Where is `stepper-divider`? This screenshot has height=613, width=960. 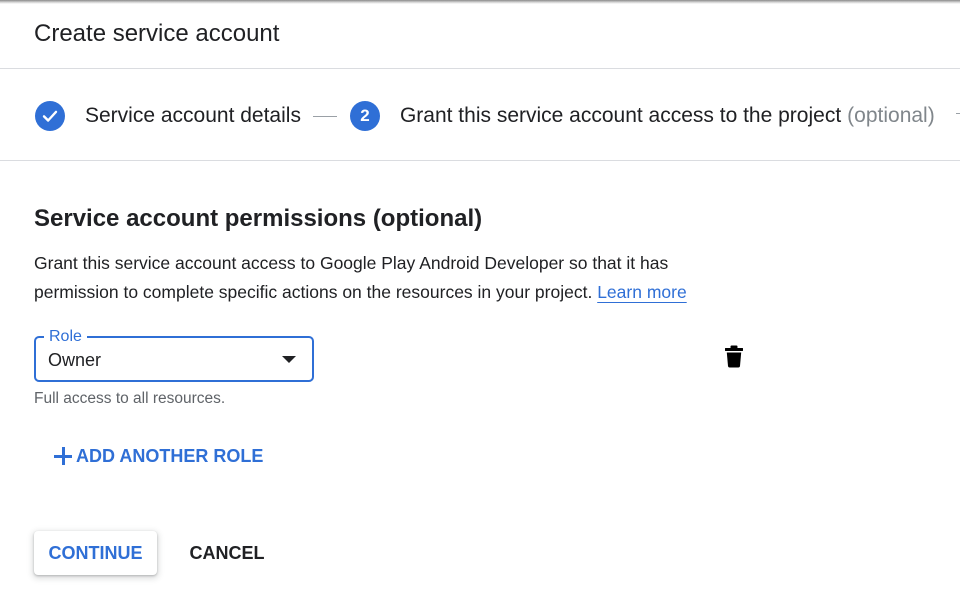 stepper-divider is located at coordinates (480, 160).